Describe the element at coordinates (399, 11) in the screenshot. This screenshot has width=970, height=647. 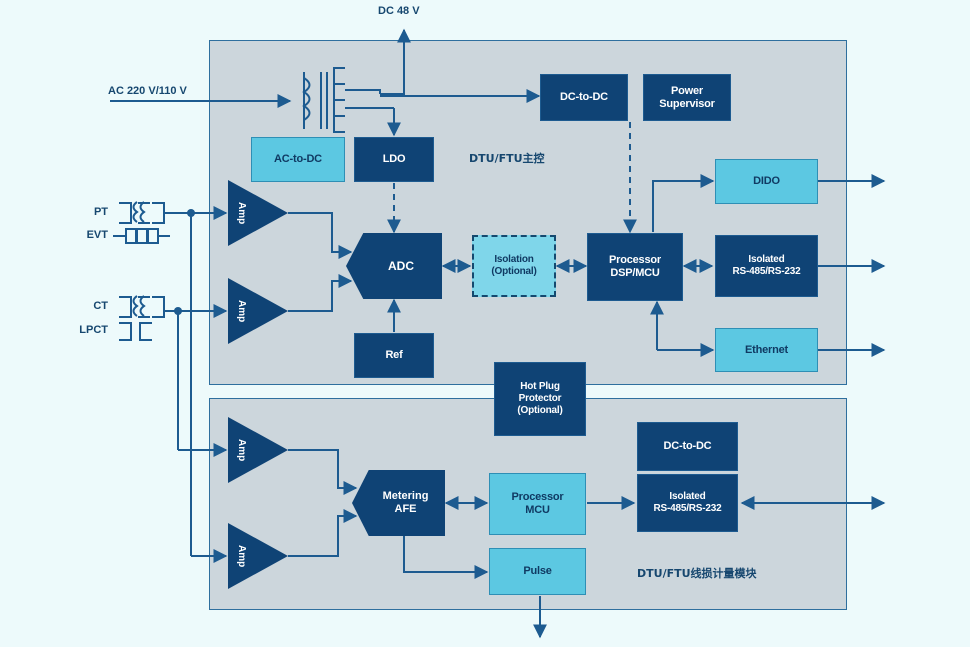
I see `label-dc-48v: DC 48 V` at that location.